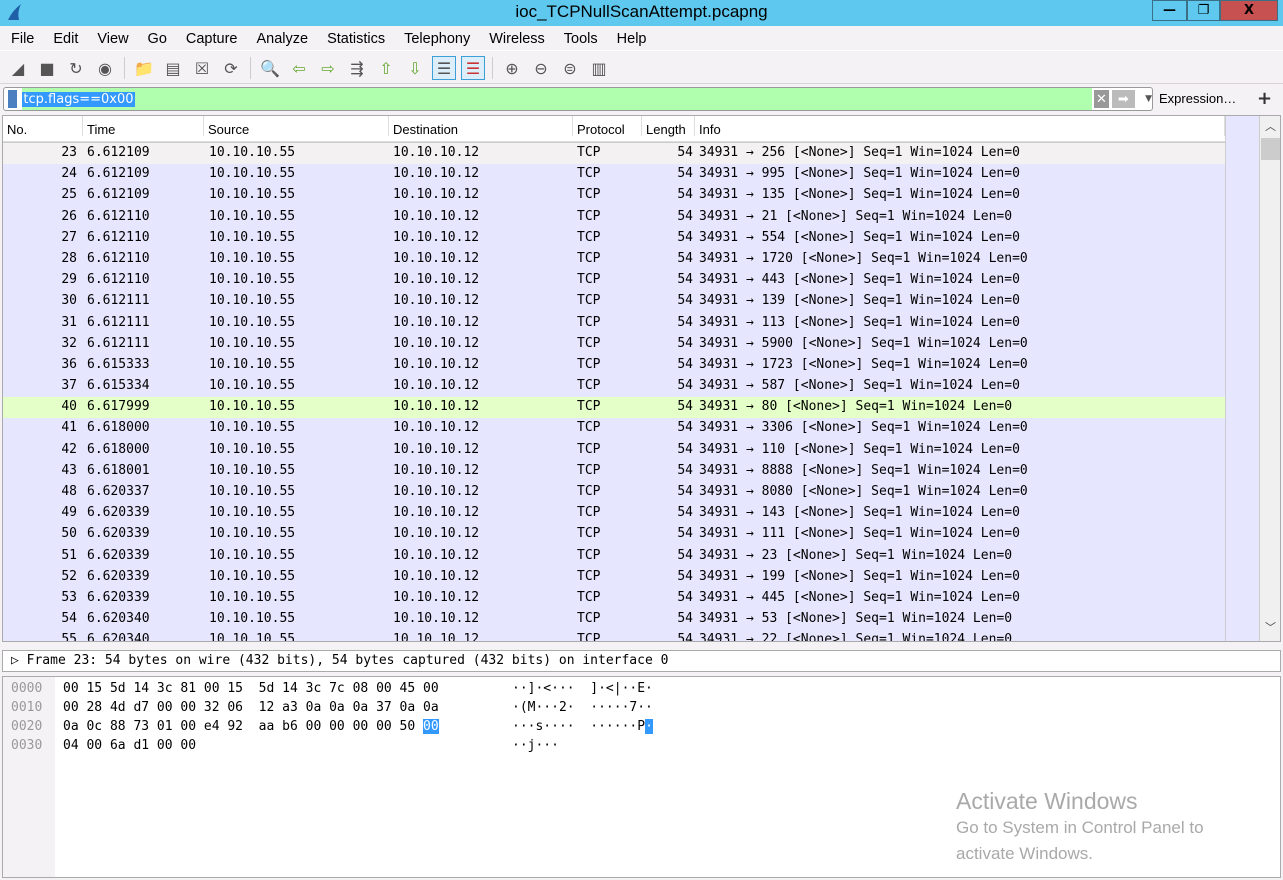 The image size is (1283, 880). What do you see at coordinates (386, 68) in the screenshot?
I see `first-packet-icon: ⇧` at bounding box center [386, 68].